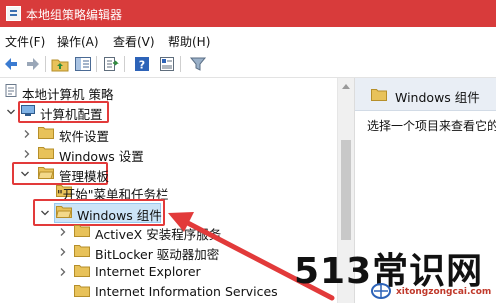 Image resolution: width=496 pixels, height=303 pixels. What do you see at coordinates (431, 126) in the screenshot?
I see `details-description: 选择一个项目来查看它的` at bounding box center [431, 126].